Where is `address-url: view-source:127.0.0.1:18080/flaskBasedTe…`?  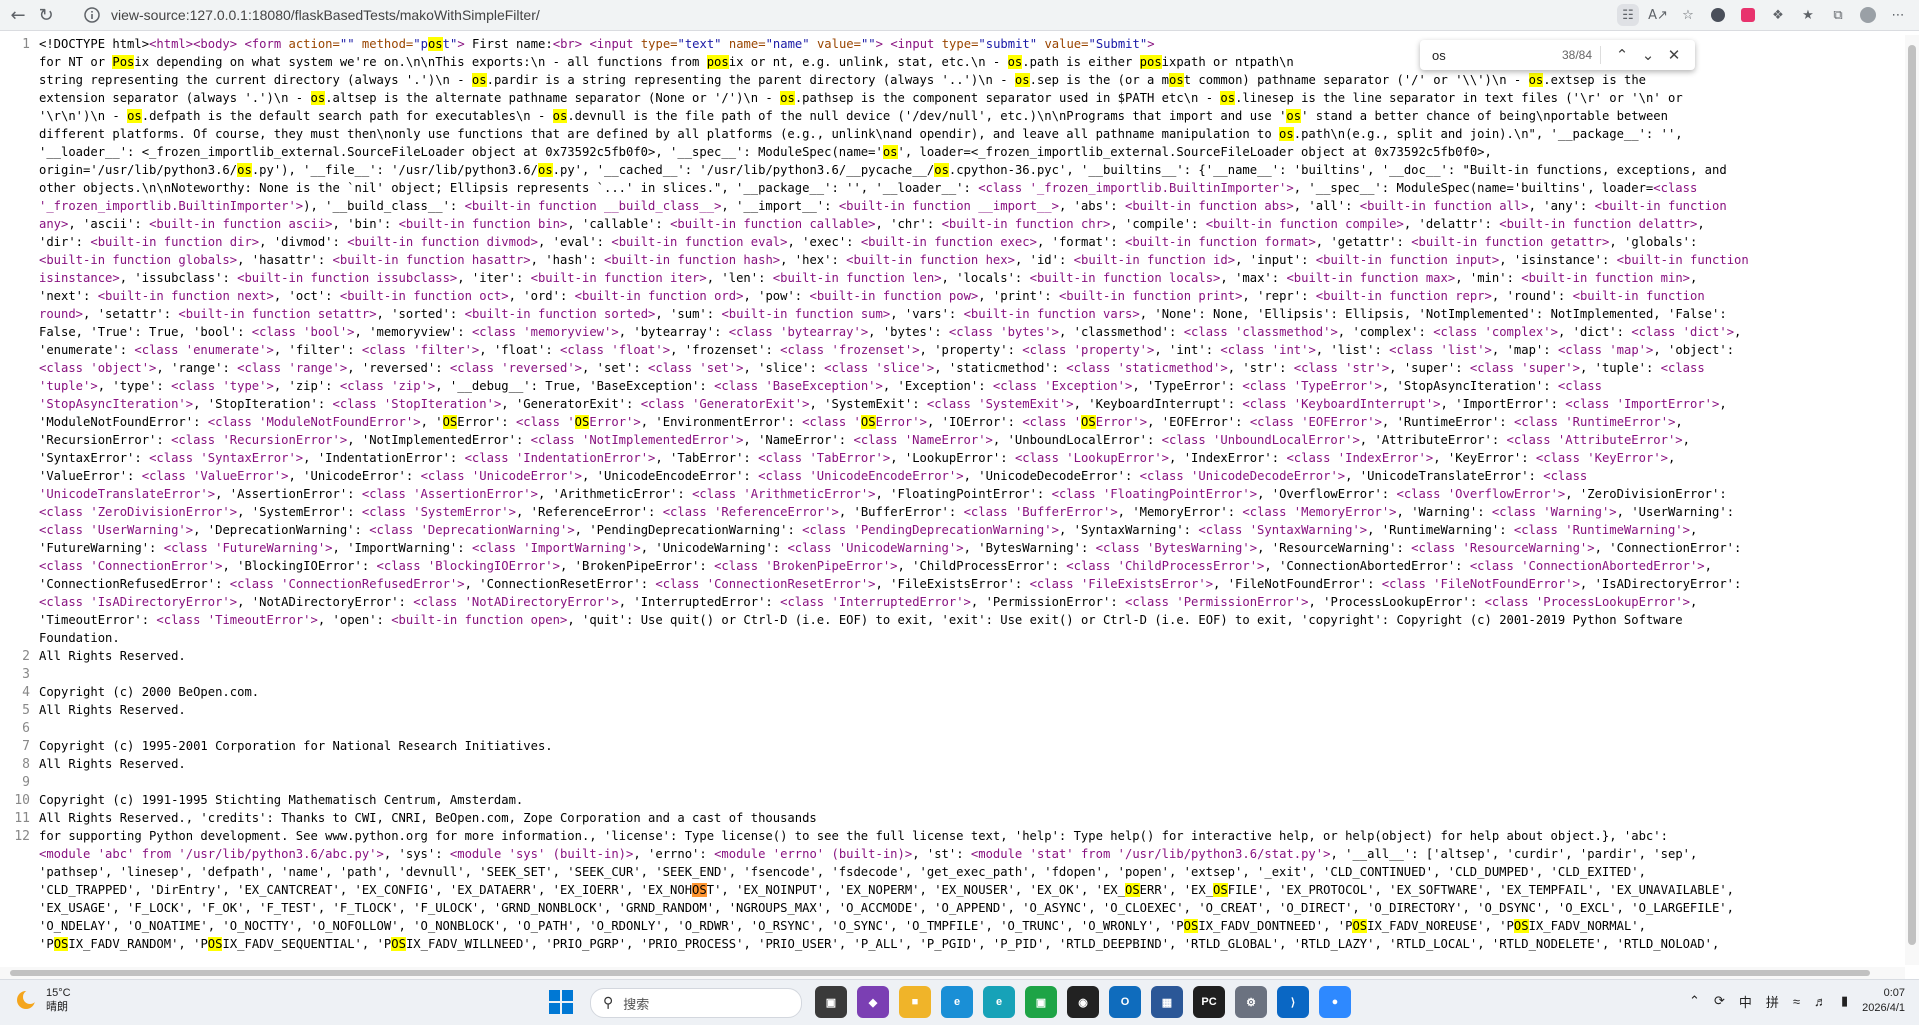
address-url: view-source:127.0.0.1:18080/flaskBasedTe… is located at coordinates (325, 15).